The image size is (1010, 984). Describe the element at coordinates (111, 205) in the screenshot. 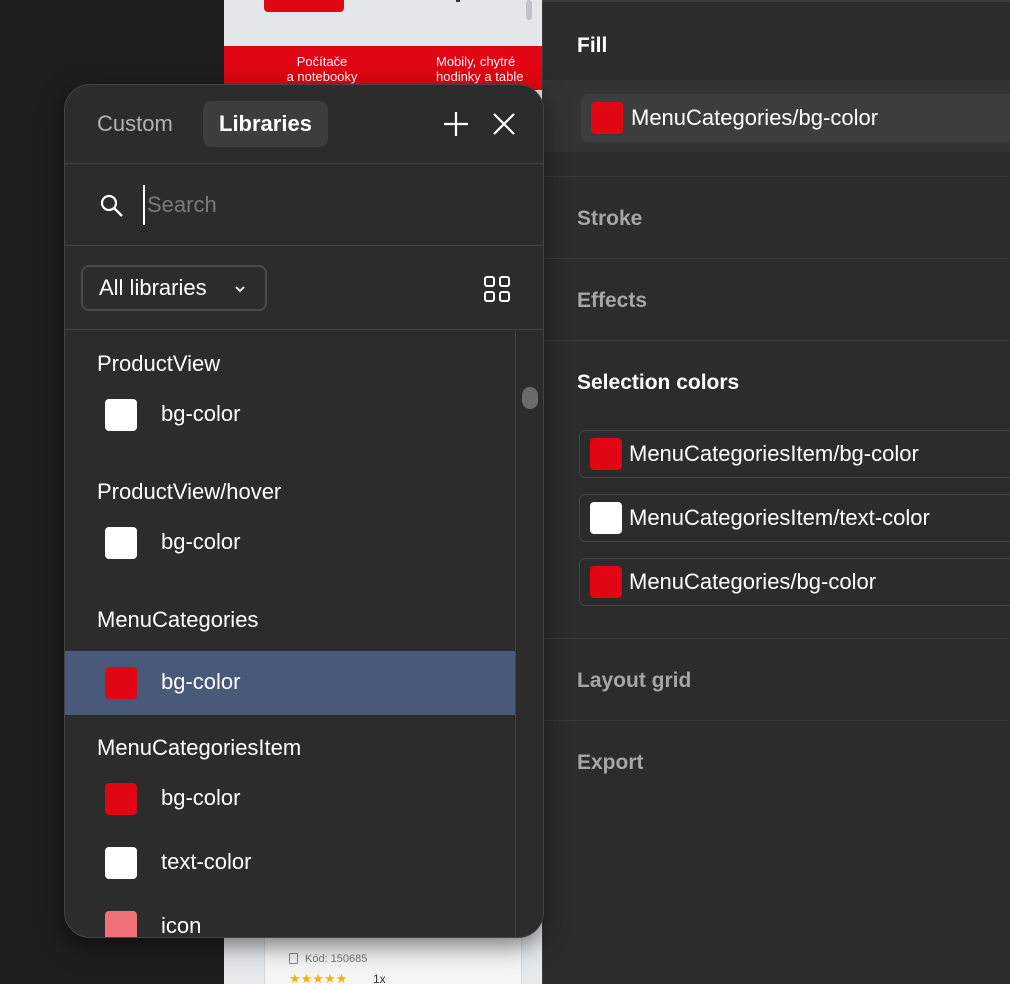

I see `search-icon` at that location.